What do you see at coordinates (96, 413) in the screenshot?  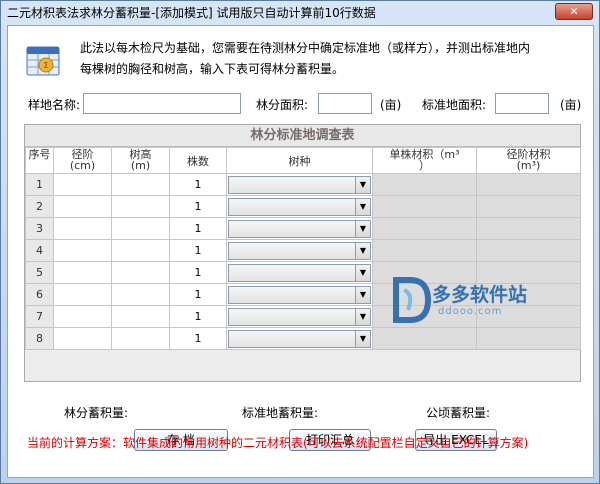 I see `stand-volume-label: 林分蓄积量:` at bounding box center [96, 413].